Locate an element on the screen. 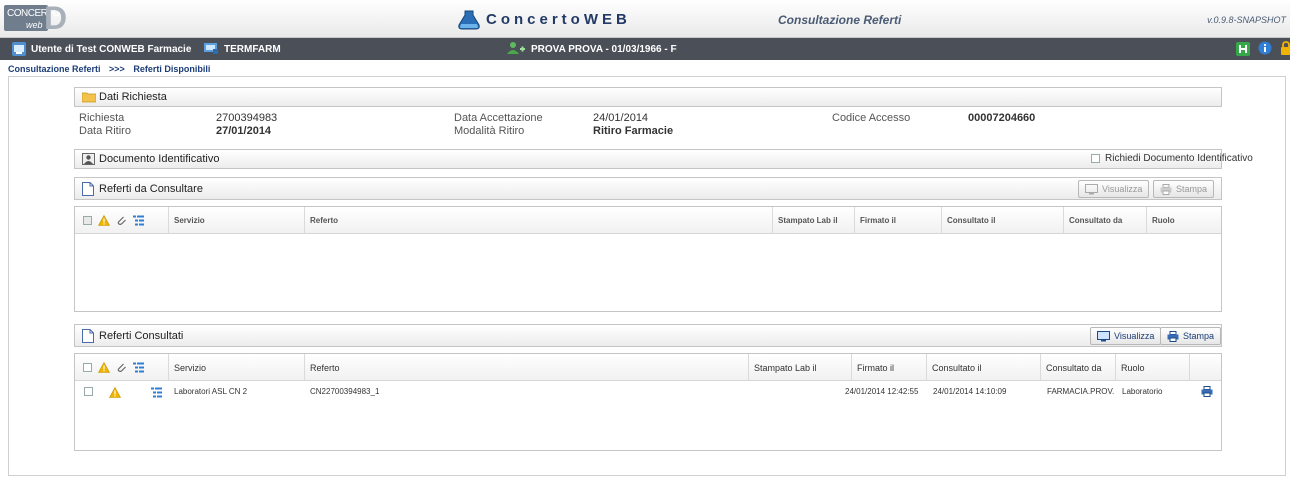  user-icon is located at coordinates (19, 49).